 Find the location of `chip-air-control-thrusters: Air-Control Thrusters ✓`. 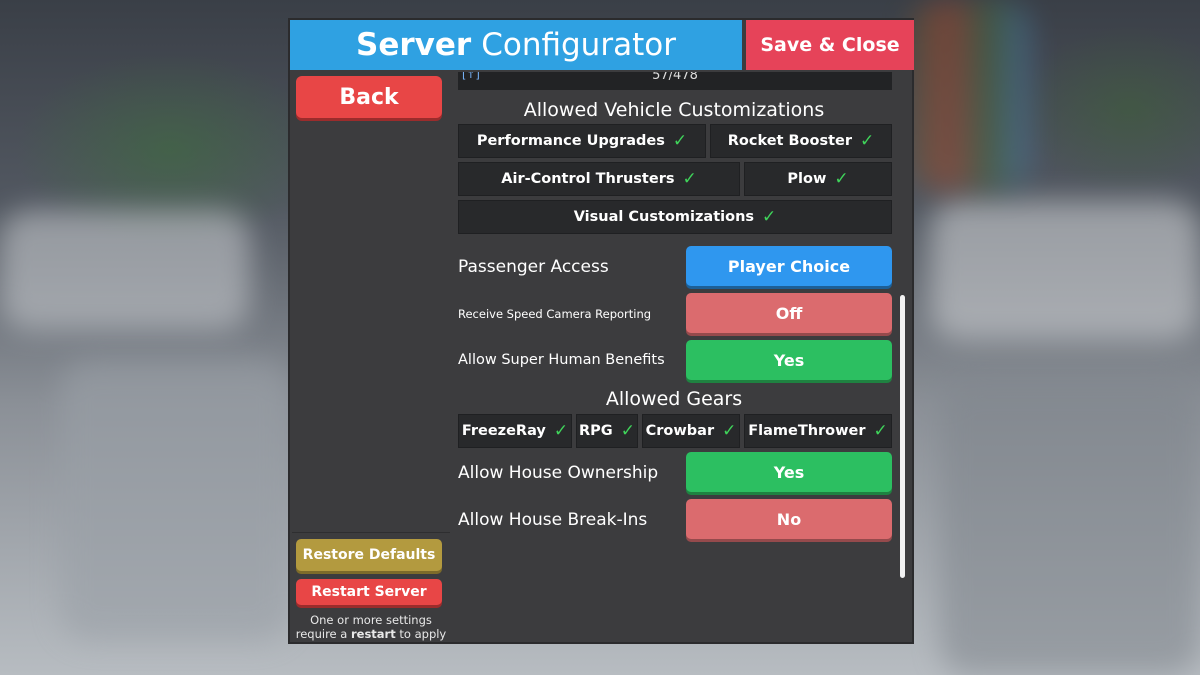

chip-air-control-thrusters: Air-Control Thrusters ✓ is located at coordinates (599, 179).